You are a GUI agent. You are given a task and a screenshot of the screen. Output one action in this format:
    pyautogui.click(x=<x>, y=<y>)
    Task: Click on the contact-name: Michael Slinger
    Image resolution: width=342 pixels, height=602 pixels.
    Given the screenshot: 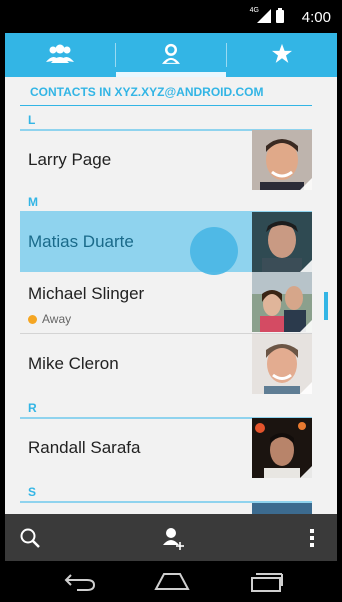 What is the action you would take?
    pyautogui.click(x=86, y=293)
    